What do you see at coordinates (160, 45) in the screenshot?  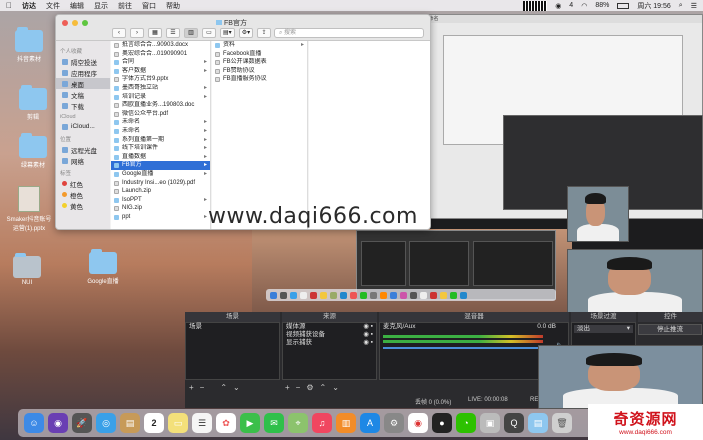 I see `list-item: 抵言综合合...90903.docx` at bounding box center [160, 45].